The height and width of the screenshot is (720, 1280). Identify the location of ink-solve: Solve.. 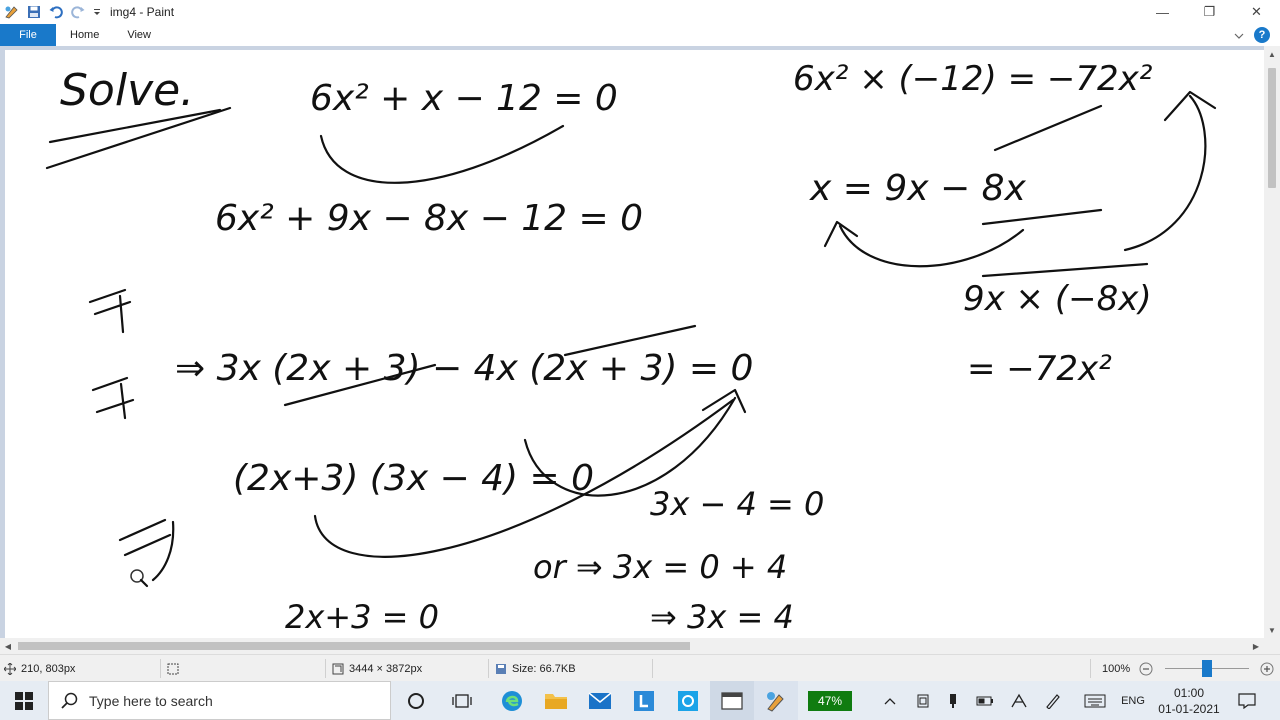
(127, 90).